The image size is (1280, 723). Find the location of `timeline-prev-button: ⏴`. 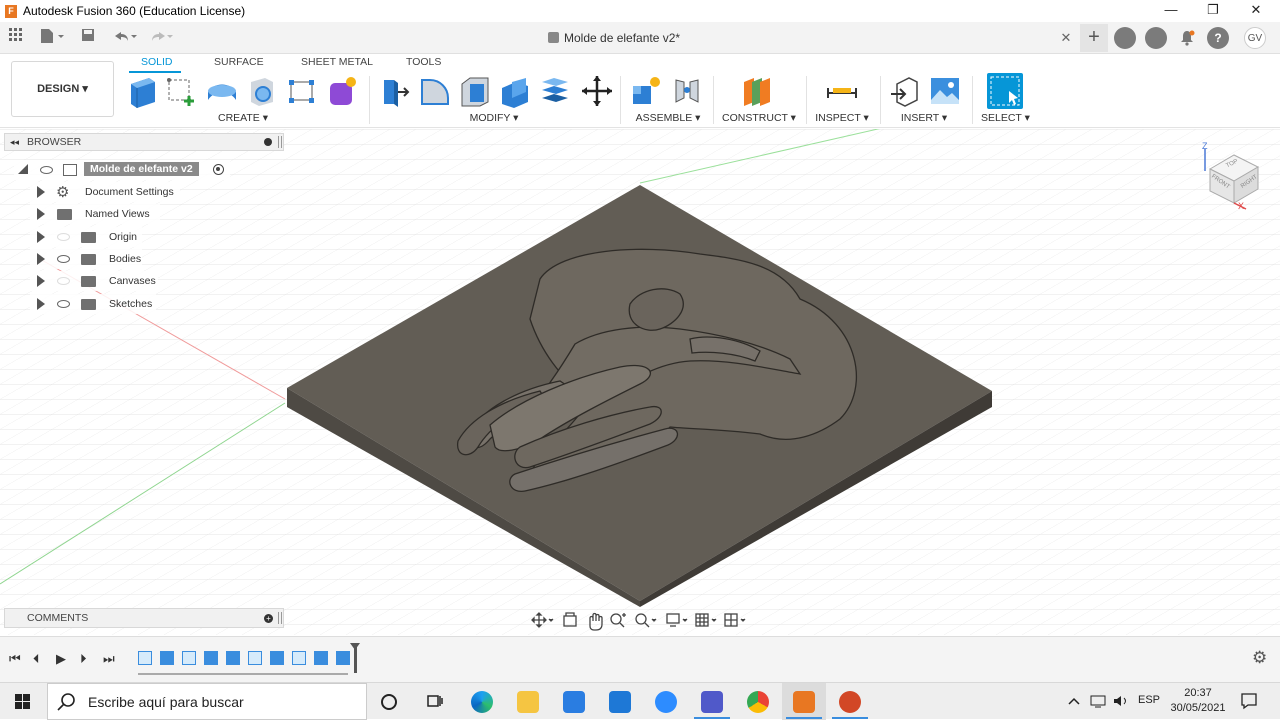

timeline-prev-button: ⏴ is located at coordinates (36, 659).